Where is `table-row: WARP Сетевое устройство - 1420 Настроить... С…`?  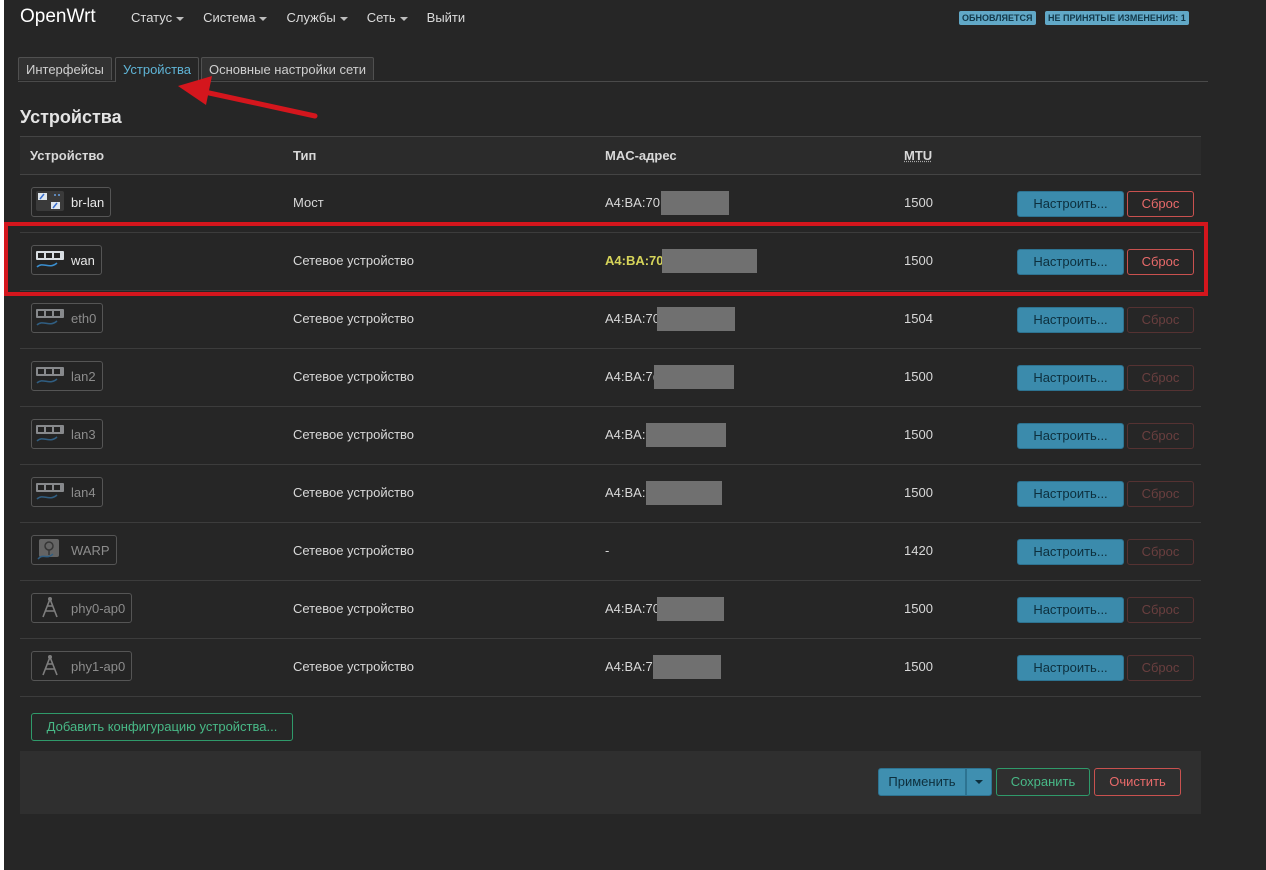 table-row: WARP Сетевое устройство - 1420 Настроить... С… is located at coordinates (610, 552).